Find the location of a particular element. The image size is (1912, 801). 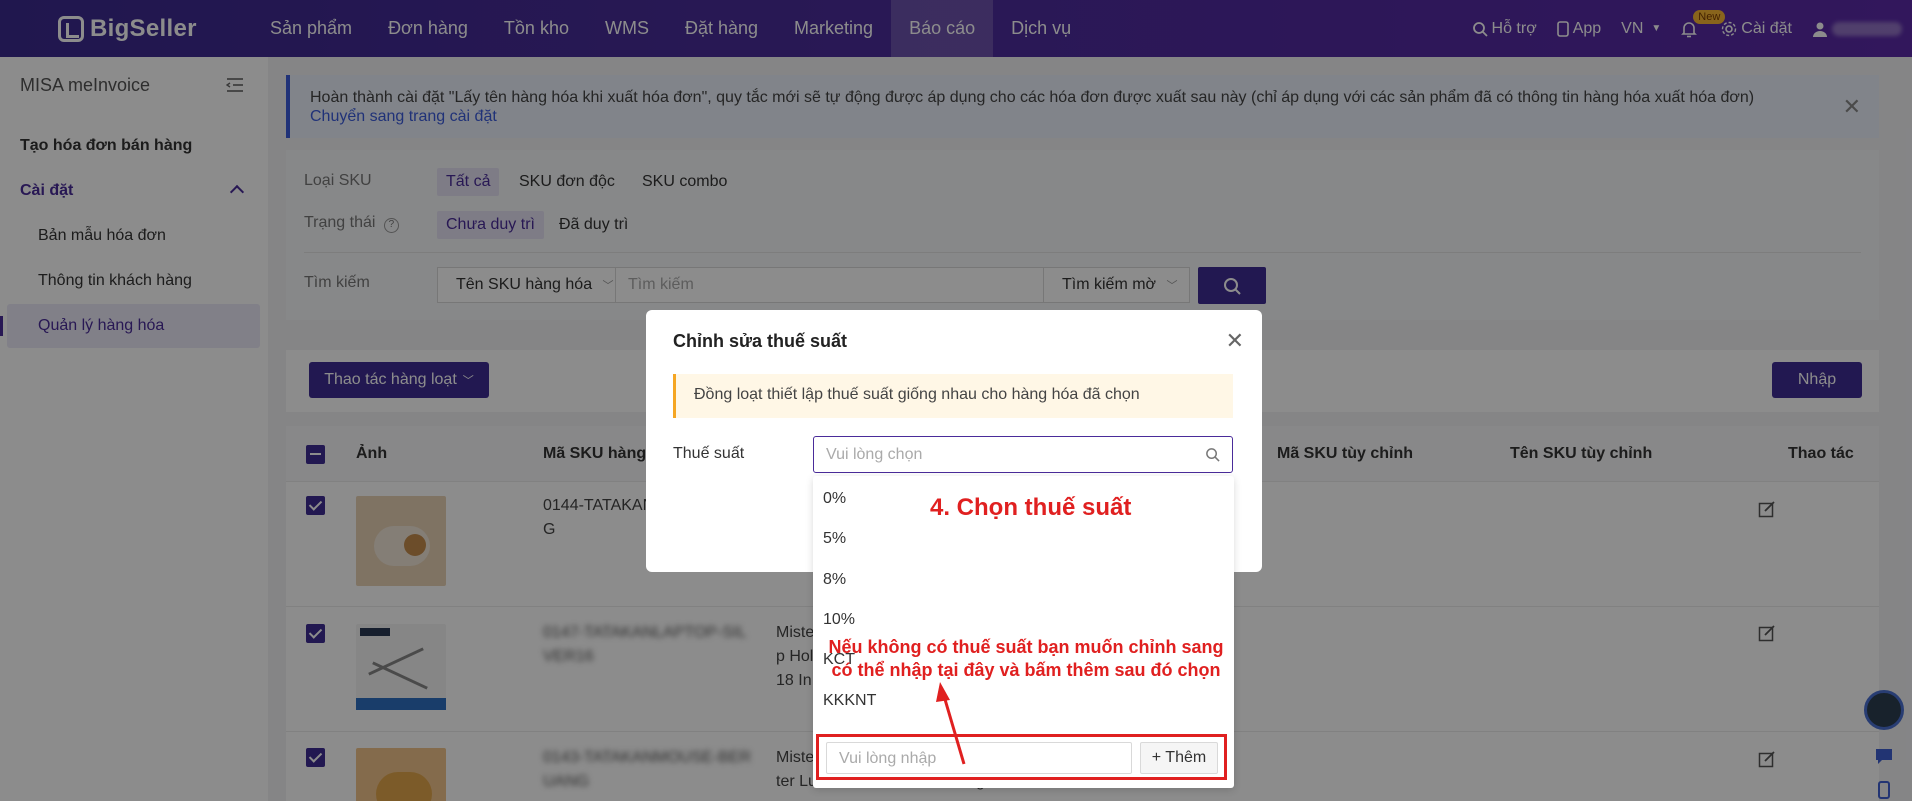

tax-rate-placeholder: Vui lòng chọn is located at coordinates (874, 454).